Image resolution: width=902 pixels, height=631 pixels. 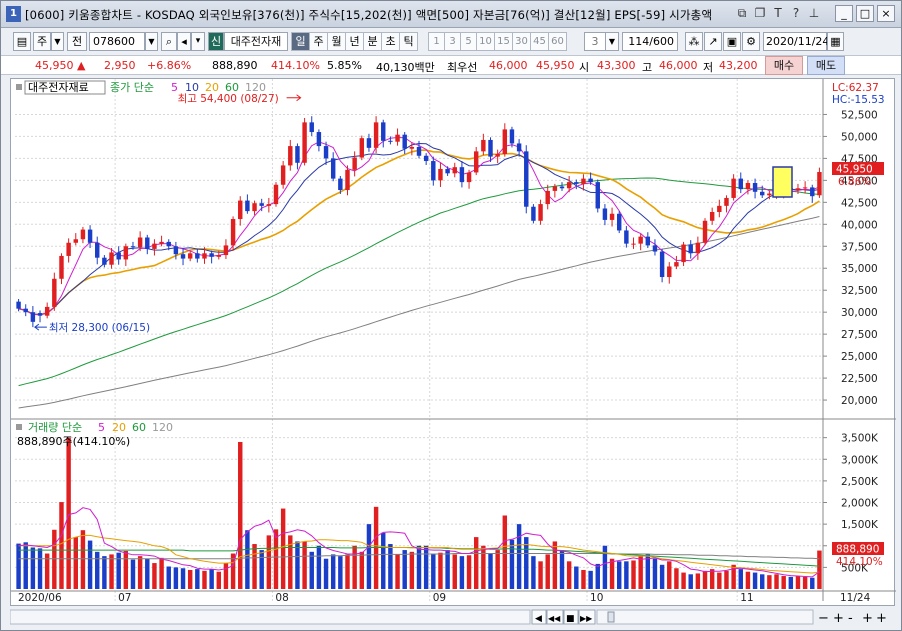 I want to click on stock-code-input: 078600, so click(x=117, y=41).